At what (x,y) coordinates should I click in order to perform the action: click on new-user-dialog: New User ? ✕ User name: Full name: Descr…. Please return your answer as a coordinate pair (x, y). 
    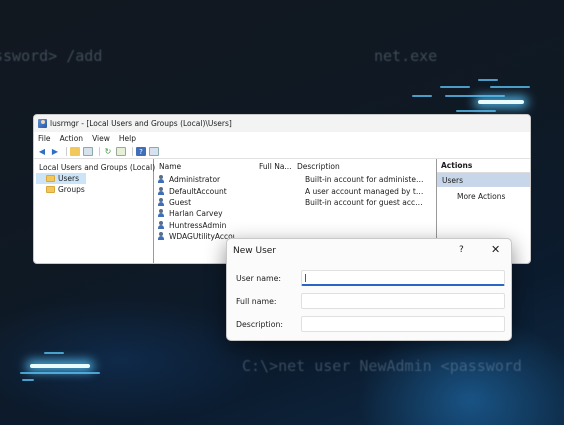
    Looking at the image, I should click on (369, 289).